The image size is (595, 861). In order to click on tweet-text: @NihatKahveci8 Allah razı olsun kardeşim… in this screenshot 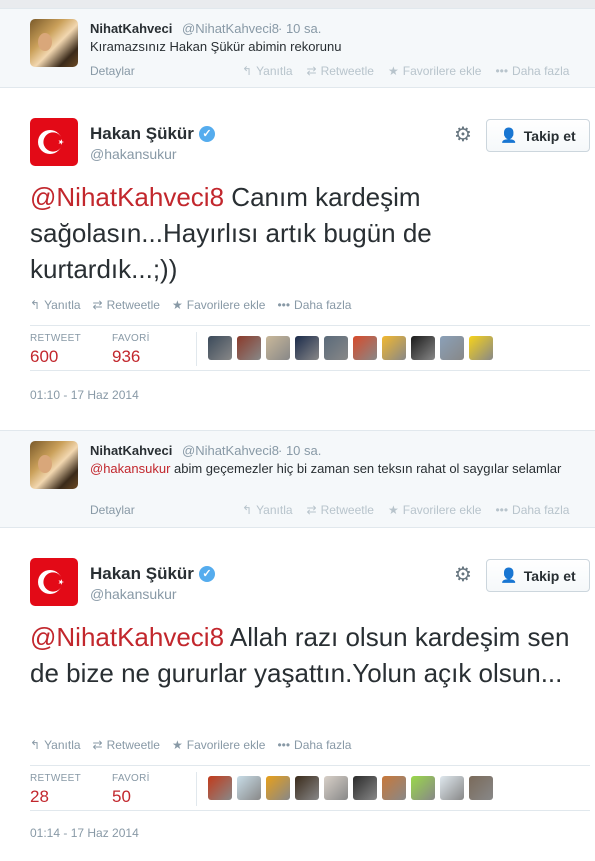, I will do `click(302, 655)`.